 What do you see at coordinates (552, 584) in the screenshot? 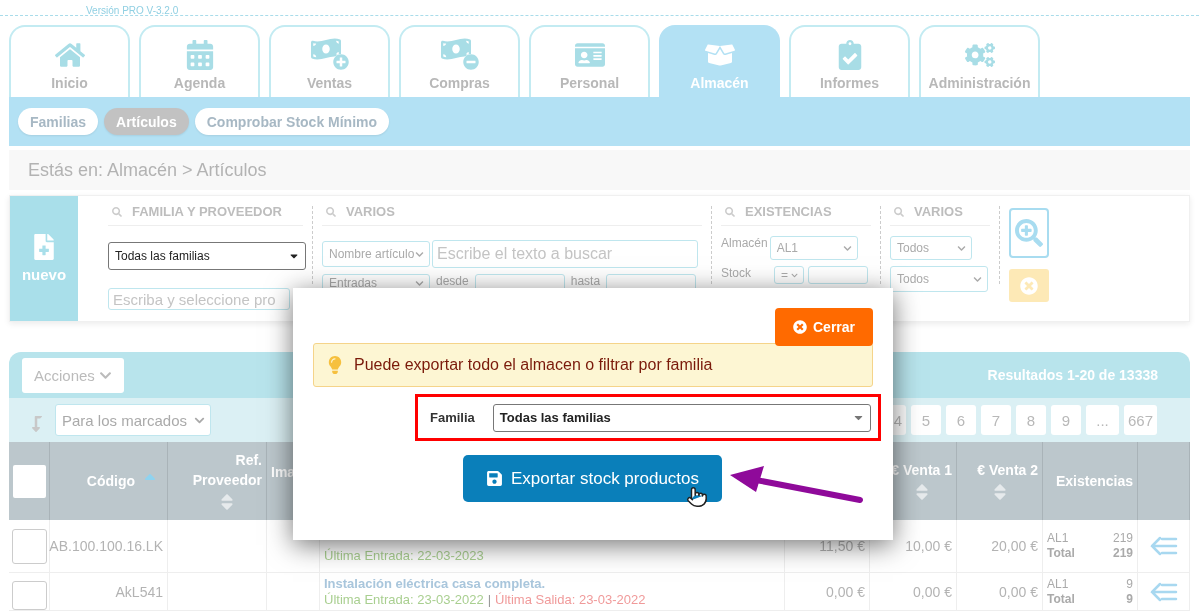
I see `product-name: Instalación eléctrica casa completa.` at bounding box center [552, 584].